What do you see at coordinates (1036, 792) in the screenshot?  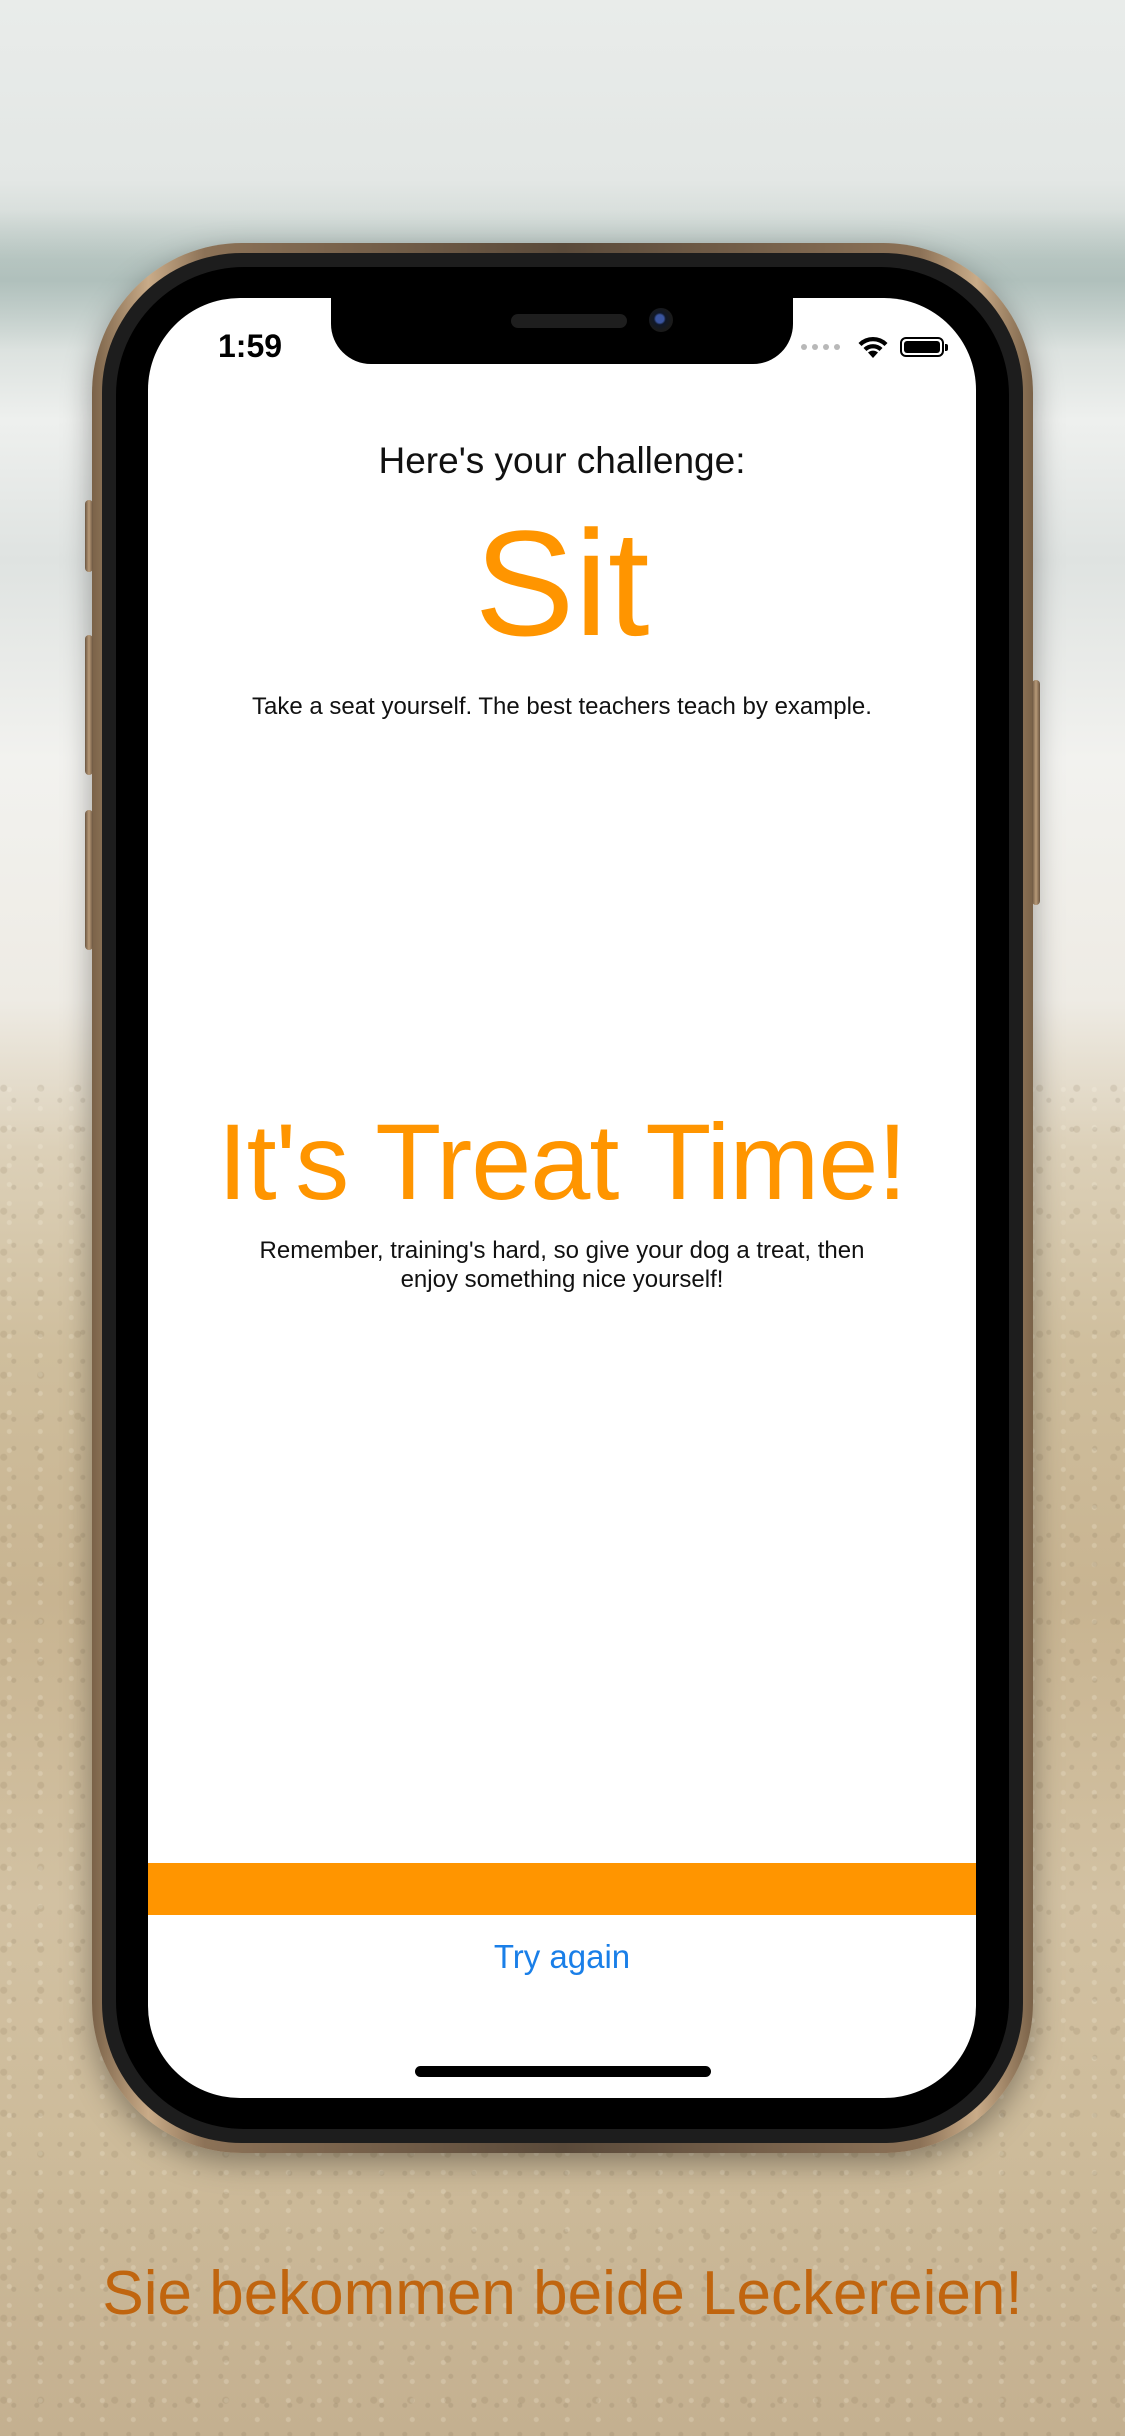 I see `power-button` at bounding box center [1036, 792].